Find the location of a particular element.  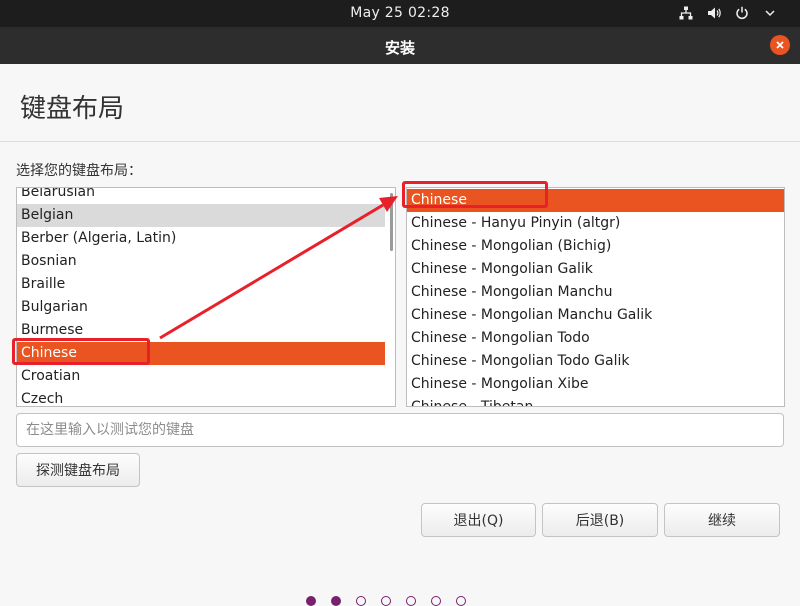

list-item: Belarusian is located at coordinates (201, 196).